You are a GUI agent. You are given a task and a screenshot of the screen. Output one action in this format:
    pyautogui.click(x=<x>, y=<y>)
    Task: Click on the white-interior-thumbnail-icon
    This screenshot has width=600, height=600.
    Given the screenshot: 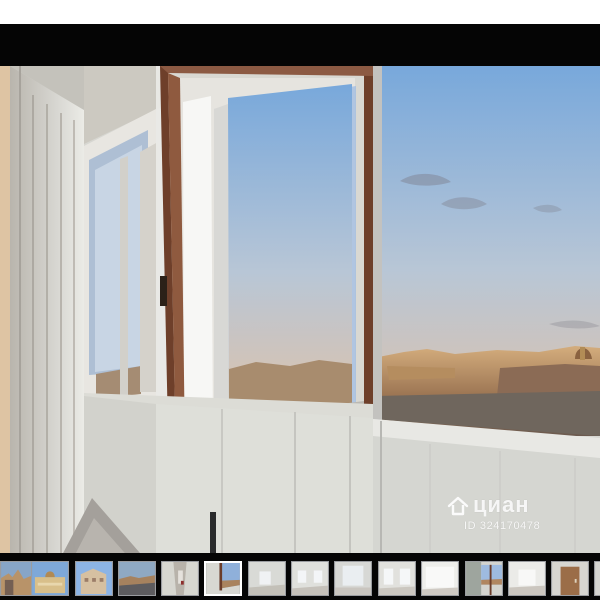 What is the action you would take?
    pyautogui.click(x=527, y=578)
    